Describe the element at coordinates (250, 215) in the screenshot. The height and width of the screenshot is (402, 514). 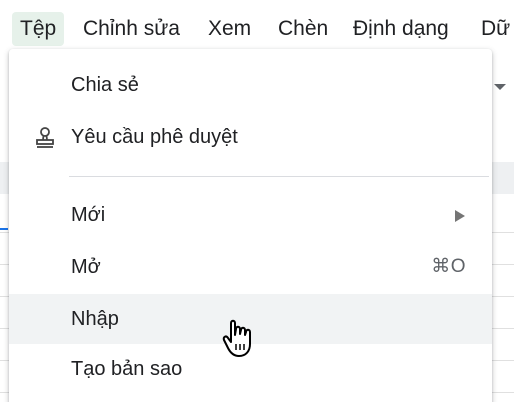
I see `menu-item-new: Mới` at that location.